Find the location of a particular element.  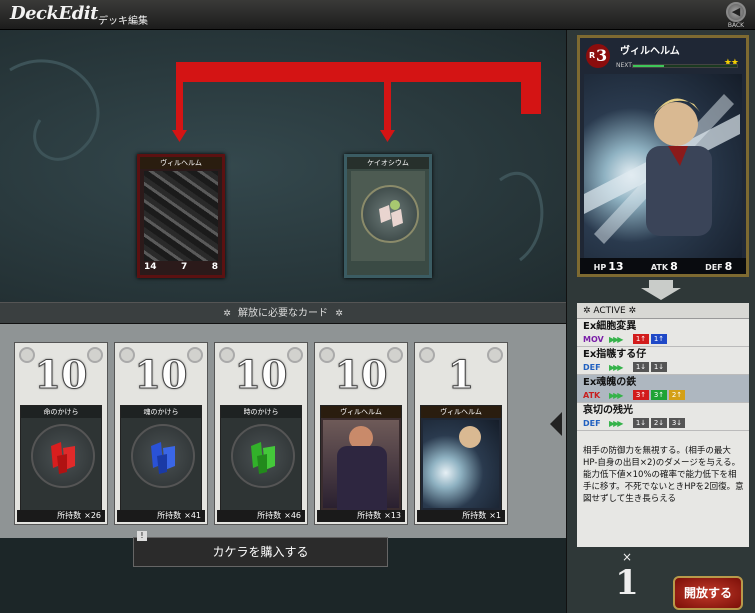

skill-item-selected: Ex魂魄の鉄 ATK ▶▶▶ 3↑ 3↑ 2↑ is located at coordinates (663, 389).